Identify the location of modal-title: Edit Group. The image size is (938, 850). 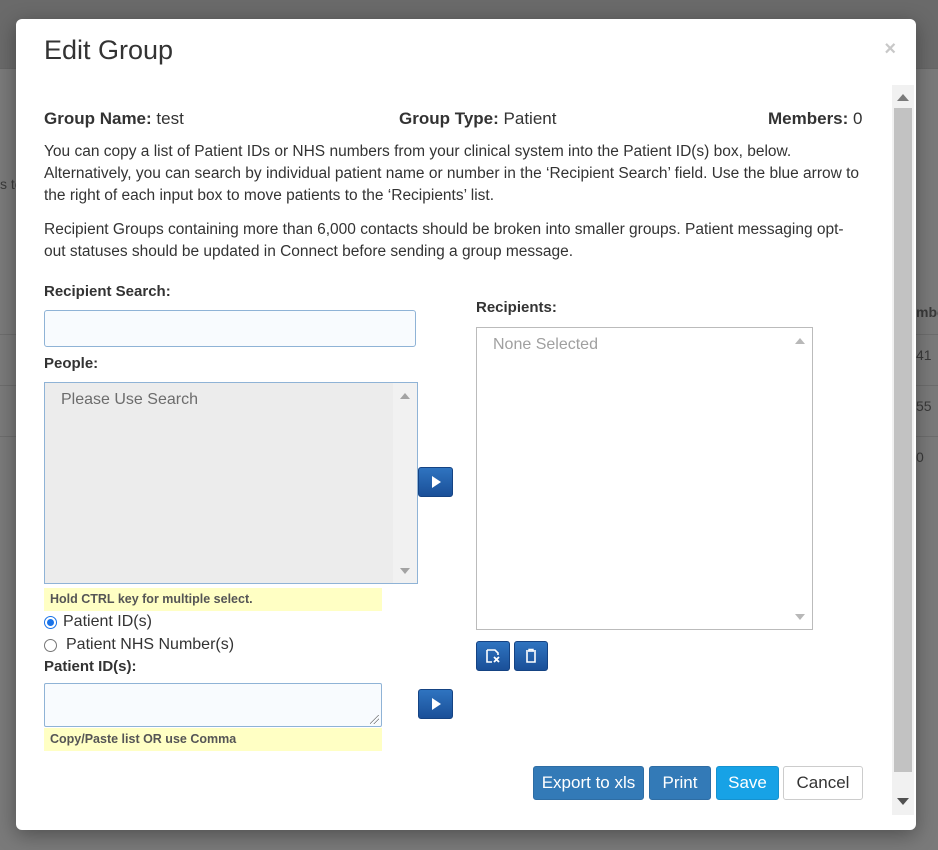
(109, 50).